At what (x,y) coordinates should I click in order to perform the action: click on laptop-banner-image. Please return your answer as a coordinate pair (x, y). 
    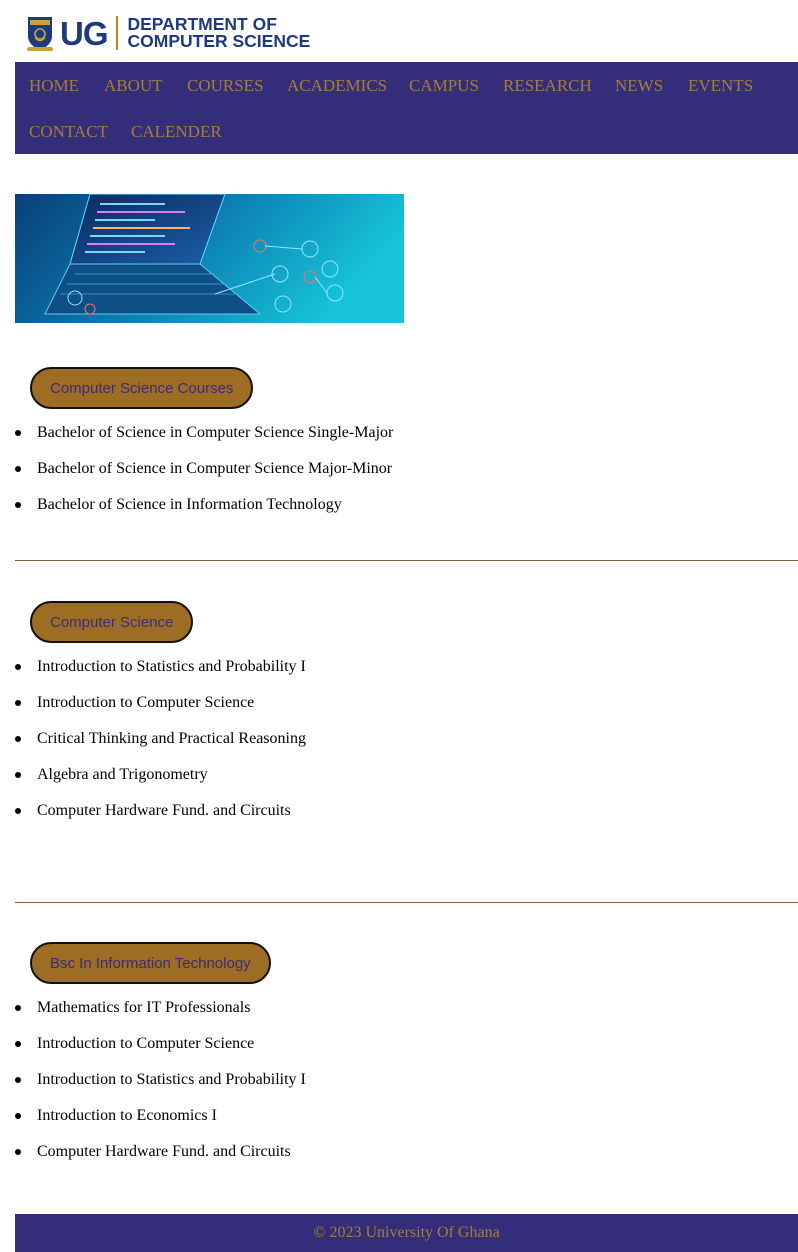
    Looking at the image, I should click on (209, 258).